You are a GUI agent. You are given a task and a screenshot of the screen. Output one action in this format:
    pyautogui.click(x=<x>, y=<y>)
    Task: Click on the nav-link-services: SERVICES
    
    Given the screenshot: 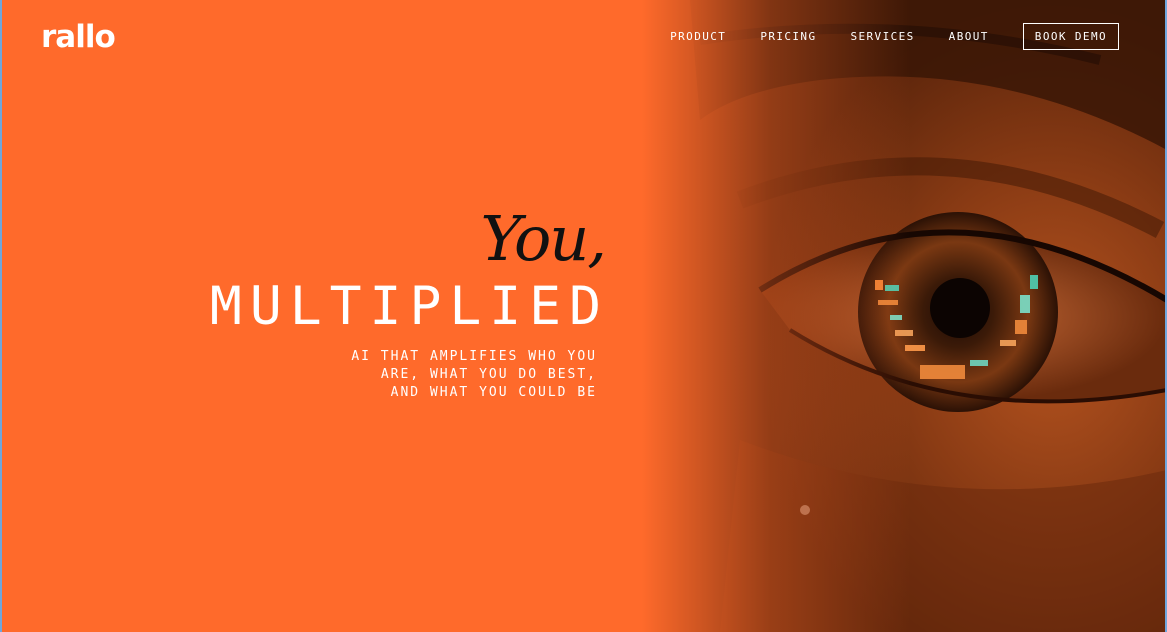 What is the action you would take?
    pyautogui.click(x=882, y=36)
    